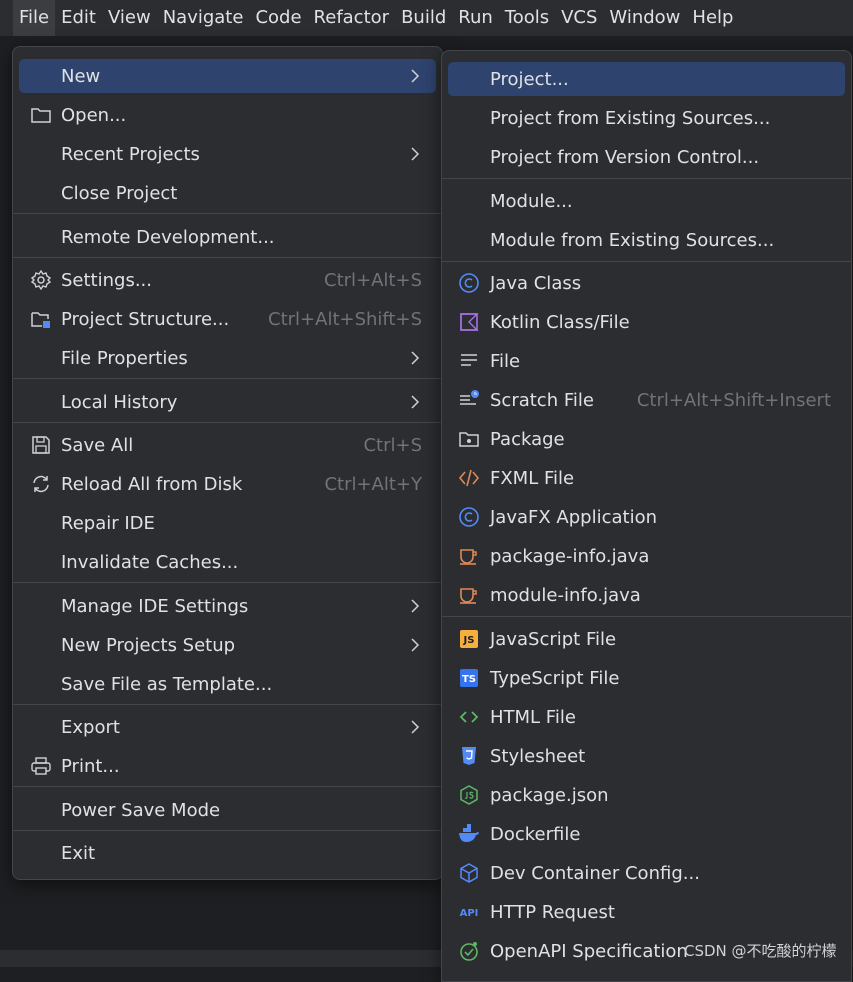 Image resolution: width=853 pixels, height=982 pixels. Describe the element at coordinates (469, 478) in the screenshot. I see `code-tag-icon` at that location.